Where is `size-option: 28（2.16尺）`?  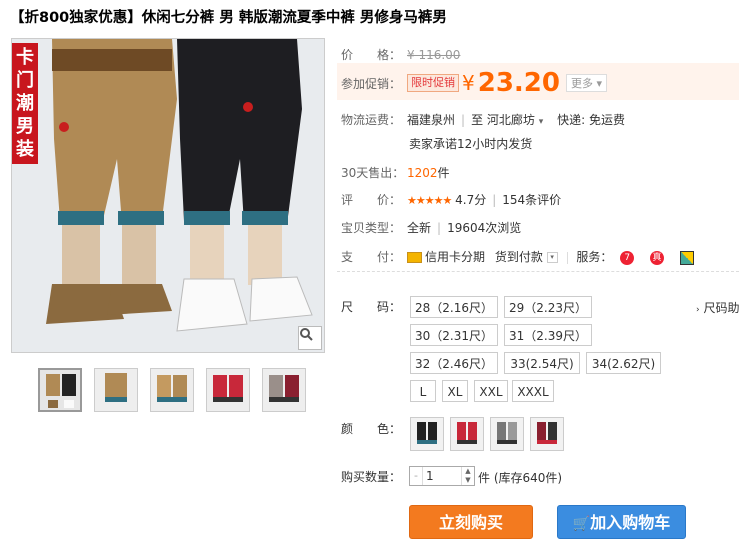
size-option: 28（2.16尺） is located at coordinates (454, 307).